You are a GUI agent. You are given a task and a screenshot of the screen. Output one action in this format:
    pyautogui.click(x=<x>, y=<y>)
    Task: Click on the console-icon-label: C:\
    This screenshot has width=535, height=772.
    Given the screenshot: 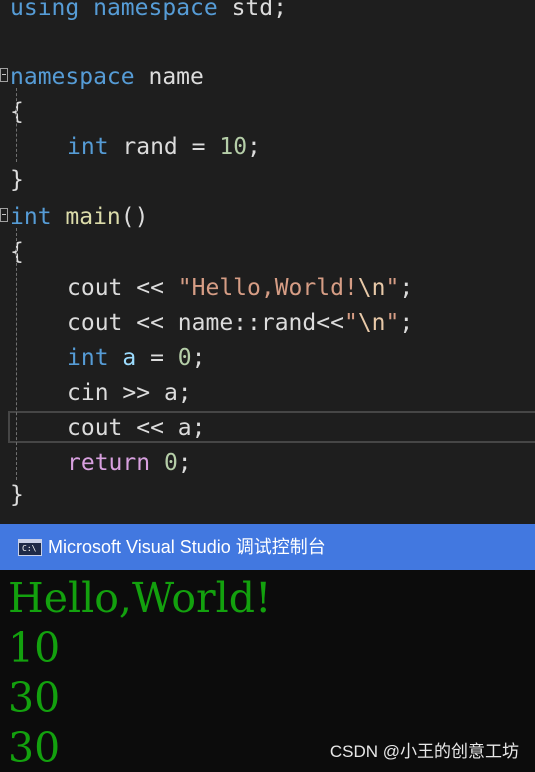 What is the action you would take?
    pyautogui.click(x=29, y=548)
    